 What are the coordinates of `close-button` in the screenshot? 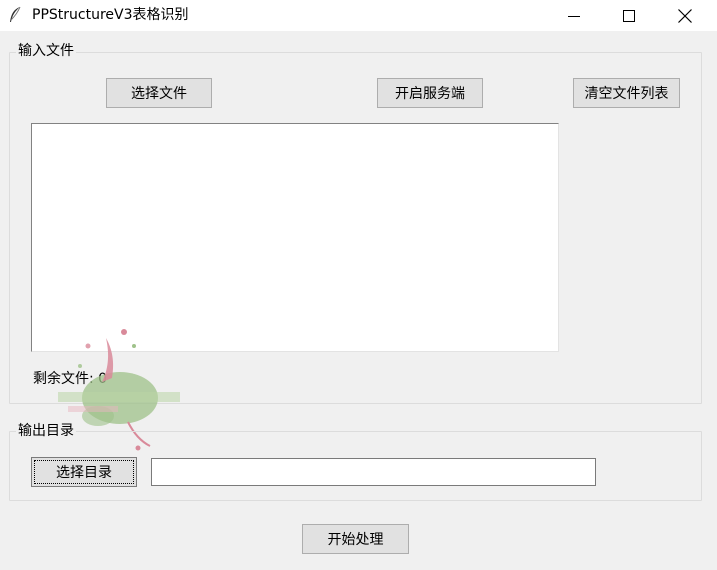 It's located at (685, 15).